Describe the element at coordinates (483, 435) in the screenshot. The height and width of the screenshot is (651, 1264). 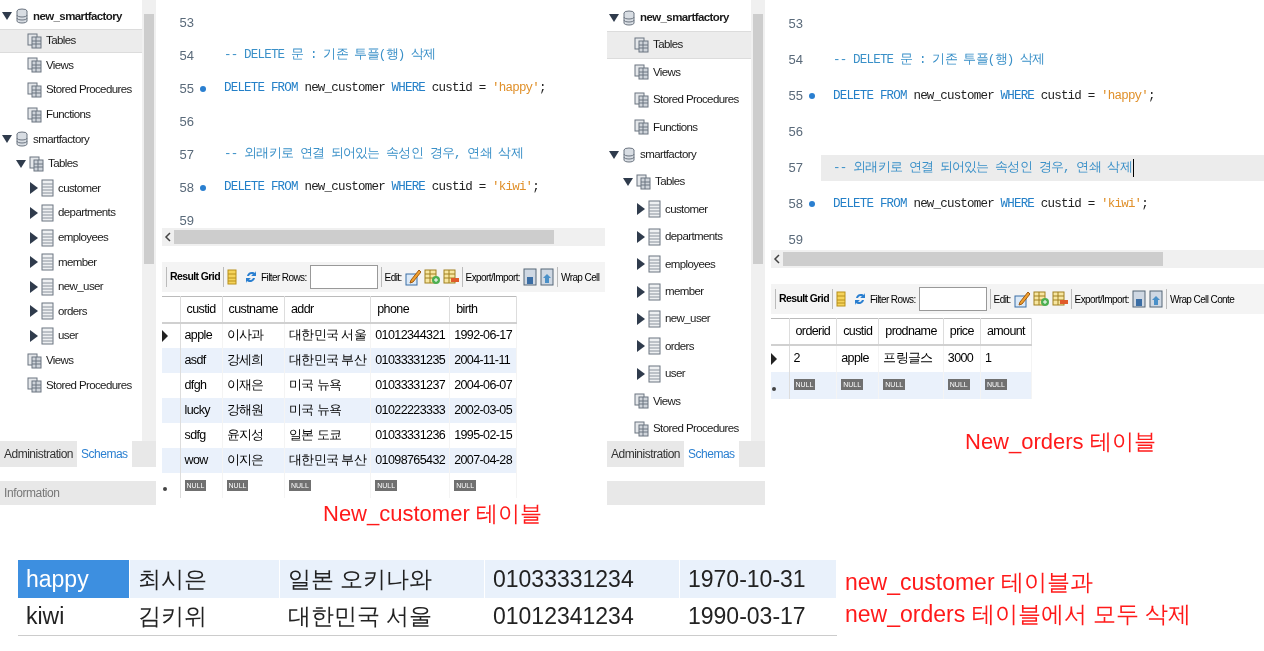
I see `table-cell: 1995-02-15` at that location.